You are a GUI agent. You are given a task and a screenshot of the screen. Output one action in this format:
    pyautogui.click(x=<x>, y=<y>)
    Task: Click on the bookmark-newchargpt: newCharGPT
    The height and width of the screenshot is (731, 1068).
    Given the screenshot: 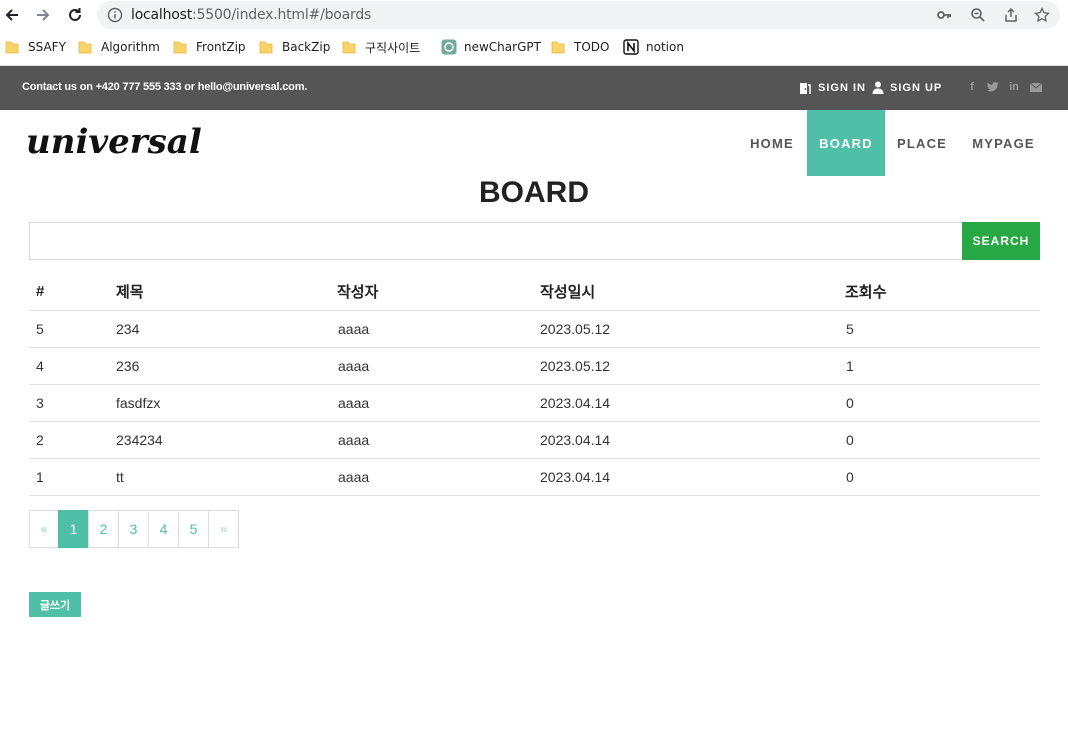 What is the action you would take?
    pyautogui.click(x=491, y=47)
    